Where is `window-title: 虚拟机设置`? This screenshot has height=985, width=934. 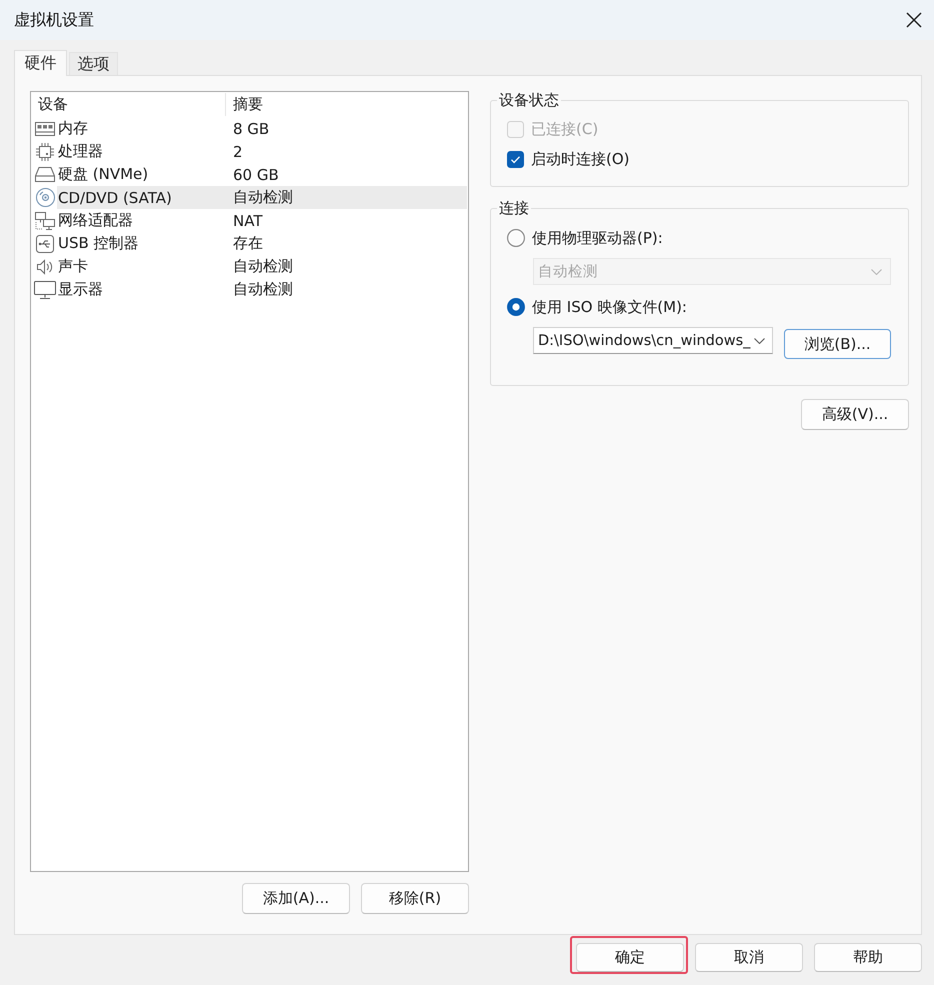 window-title: 虚拟机设置 is located at coordinates (54, 20).